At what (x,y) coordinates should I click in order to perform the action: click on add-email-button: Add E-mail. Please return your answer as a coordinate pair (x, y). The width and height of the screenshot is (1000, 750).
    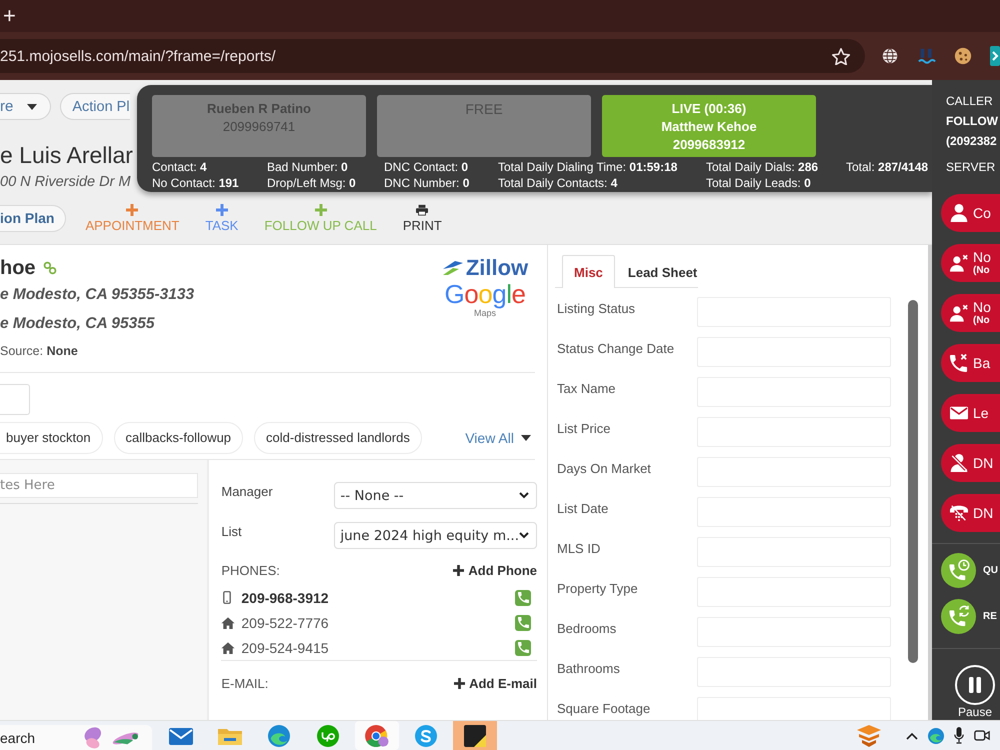
    Looking at the image, I should click on (495, 683).